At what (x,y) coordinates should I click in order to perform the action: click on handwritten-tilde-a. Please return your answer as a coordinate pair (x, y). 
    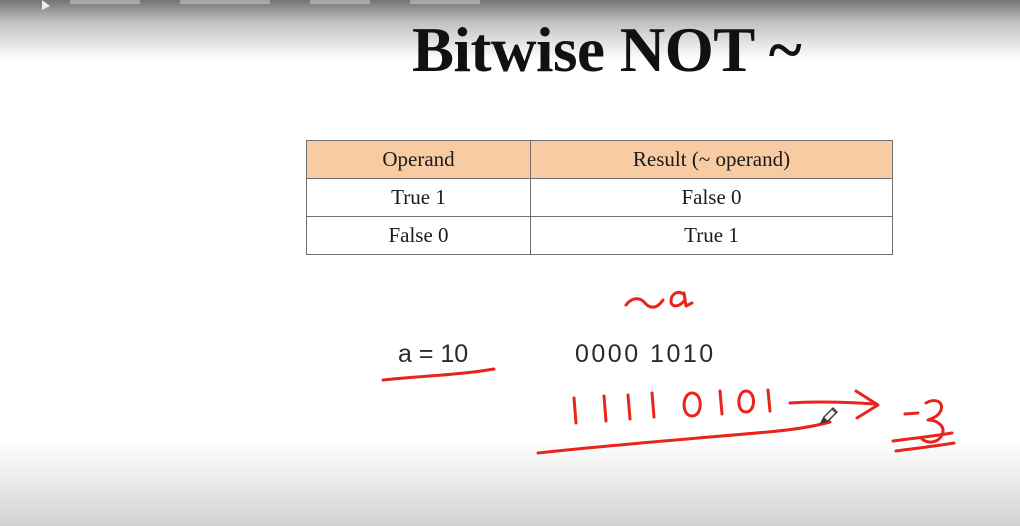
    Looking at the image, I should click on (659, 299).